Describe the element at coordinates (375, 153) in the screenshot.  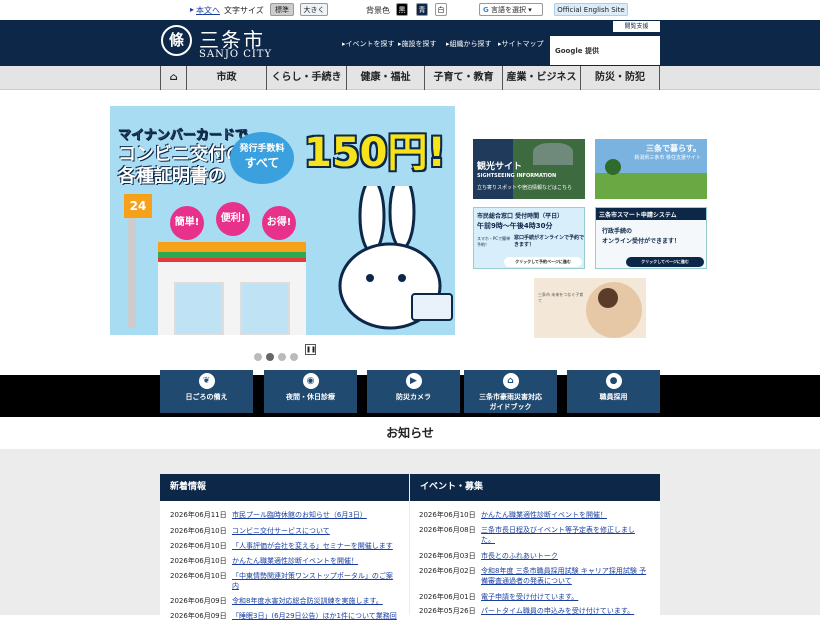
I see `price-label: 150円!` at that location.